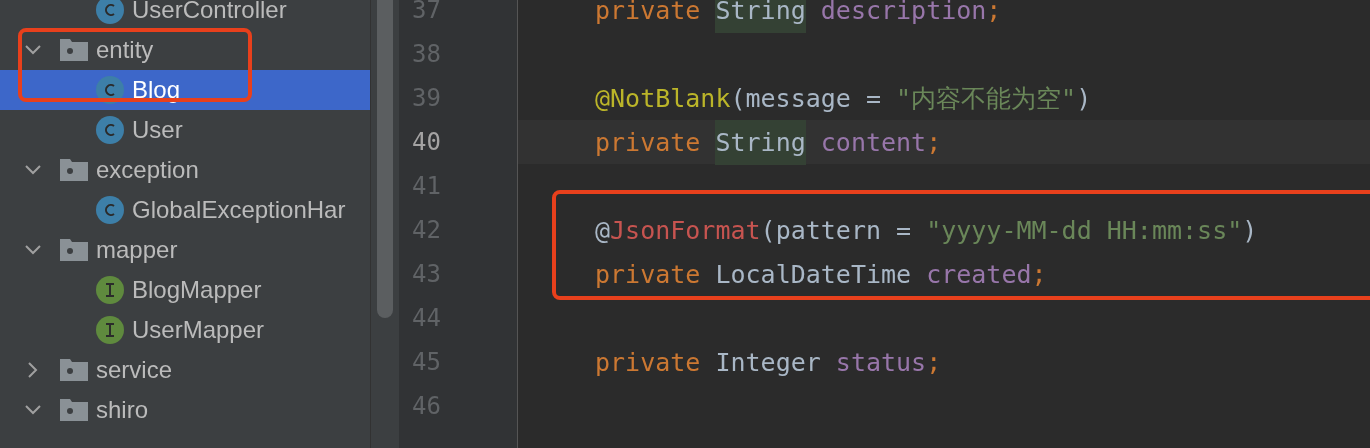 This screenshot has width=1370, height=448. Describe the element at coordinates (814, 274) in the screenshot. I see `code-token: LocalDateTime` at that location.